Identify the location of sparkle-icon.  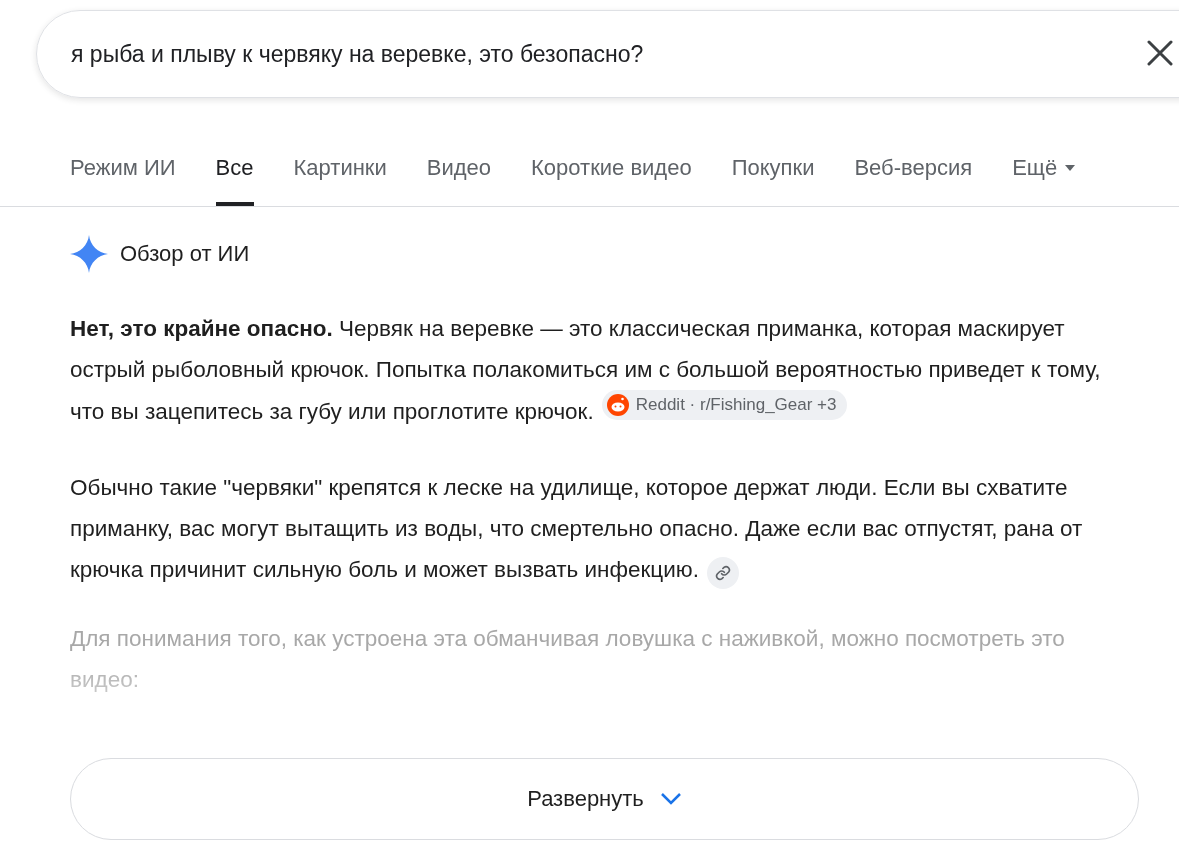
(89, 254).